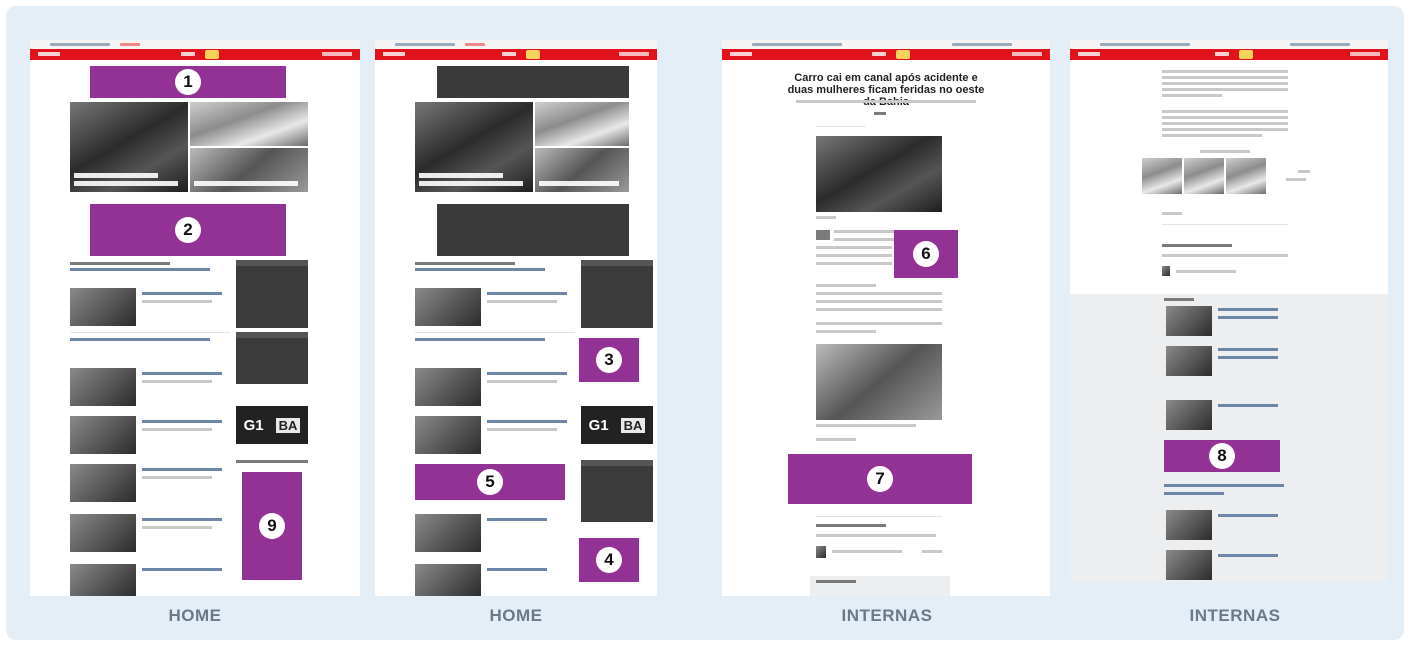 The image size is (1410, 646). Describe the element at coordinates (880, 479) in the screenshot. I see `ad-slot-7: 7` at that location.